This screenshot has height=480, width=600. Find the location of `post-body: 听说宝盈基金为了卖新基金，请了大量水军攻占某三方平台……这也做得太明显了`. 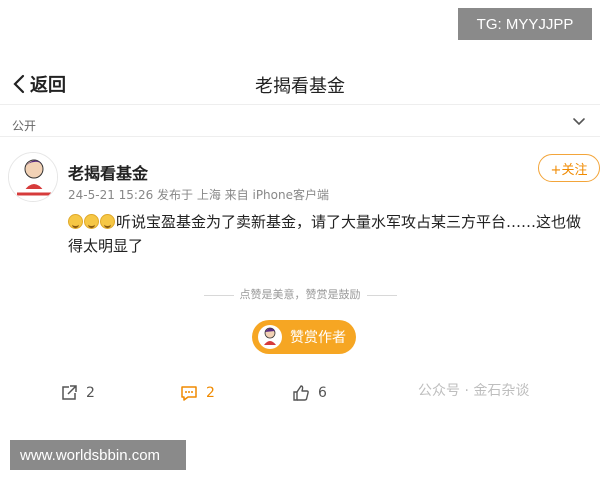

post-body: 听说宝盈基金为了卖新基金，请了大量水军攻占某三方平台……这也做得太明显了 is located at coordinates (325, 234).